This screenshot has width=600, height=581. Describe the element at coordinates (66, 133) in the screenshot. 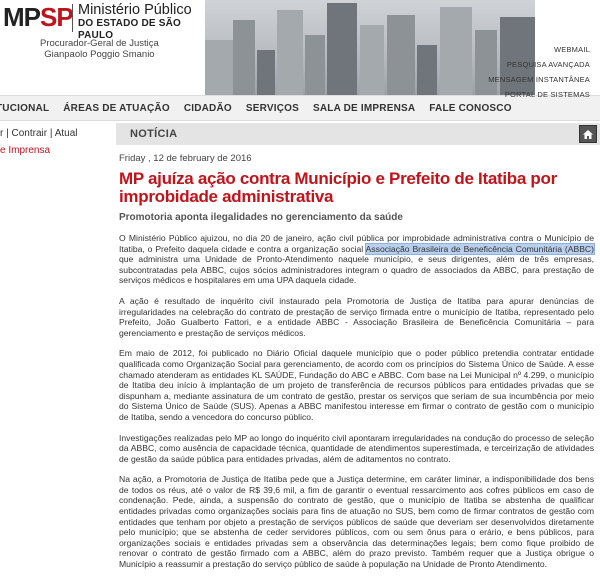

I see `font-reset-link: Atual` at that location.